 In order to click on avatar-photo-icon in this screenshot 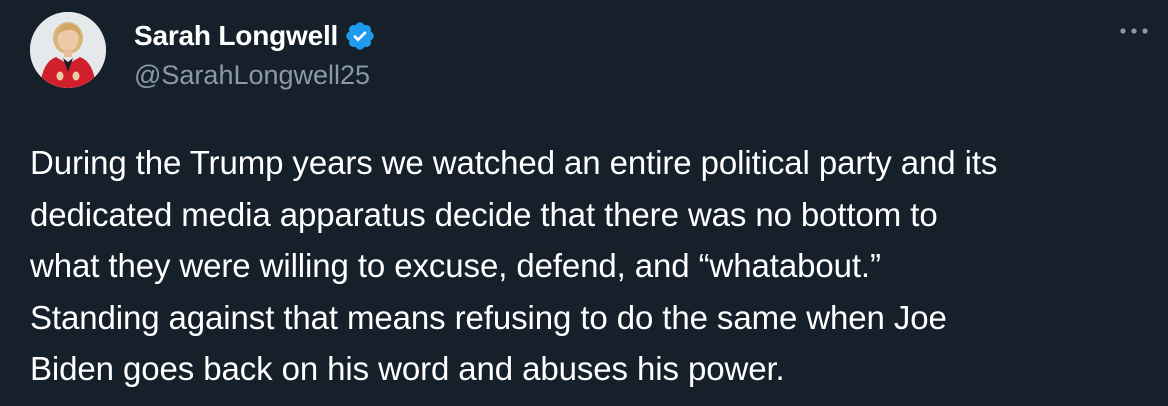, I will do `click(68, 50)`.